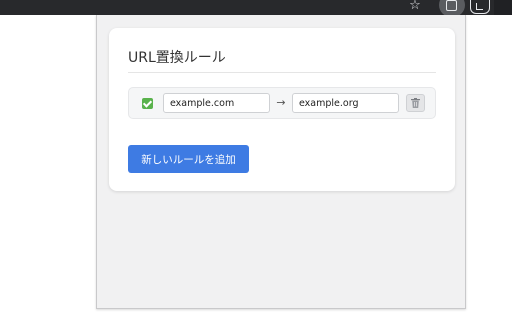 This screenshot has width=512, height=320. Describe the element at coordinates (415, 8) in the screenshot. I see `star-icon: ☆` at that location.